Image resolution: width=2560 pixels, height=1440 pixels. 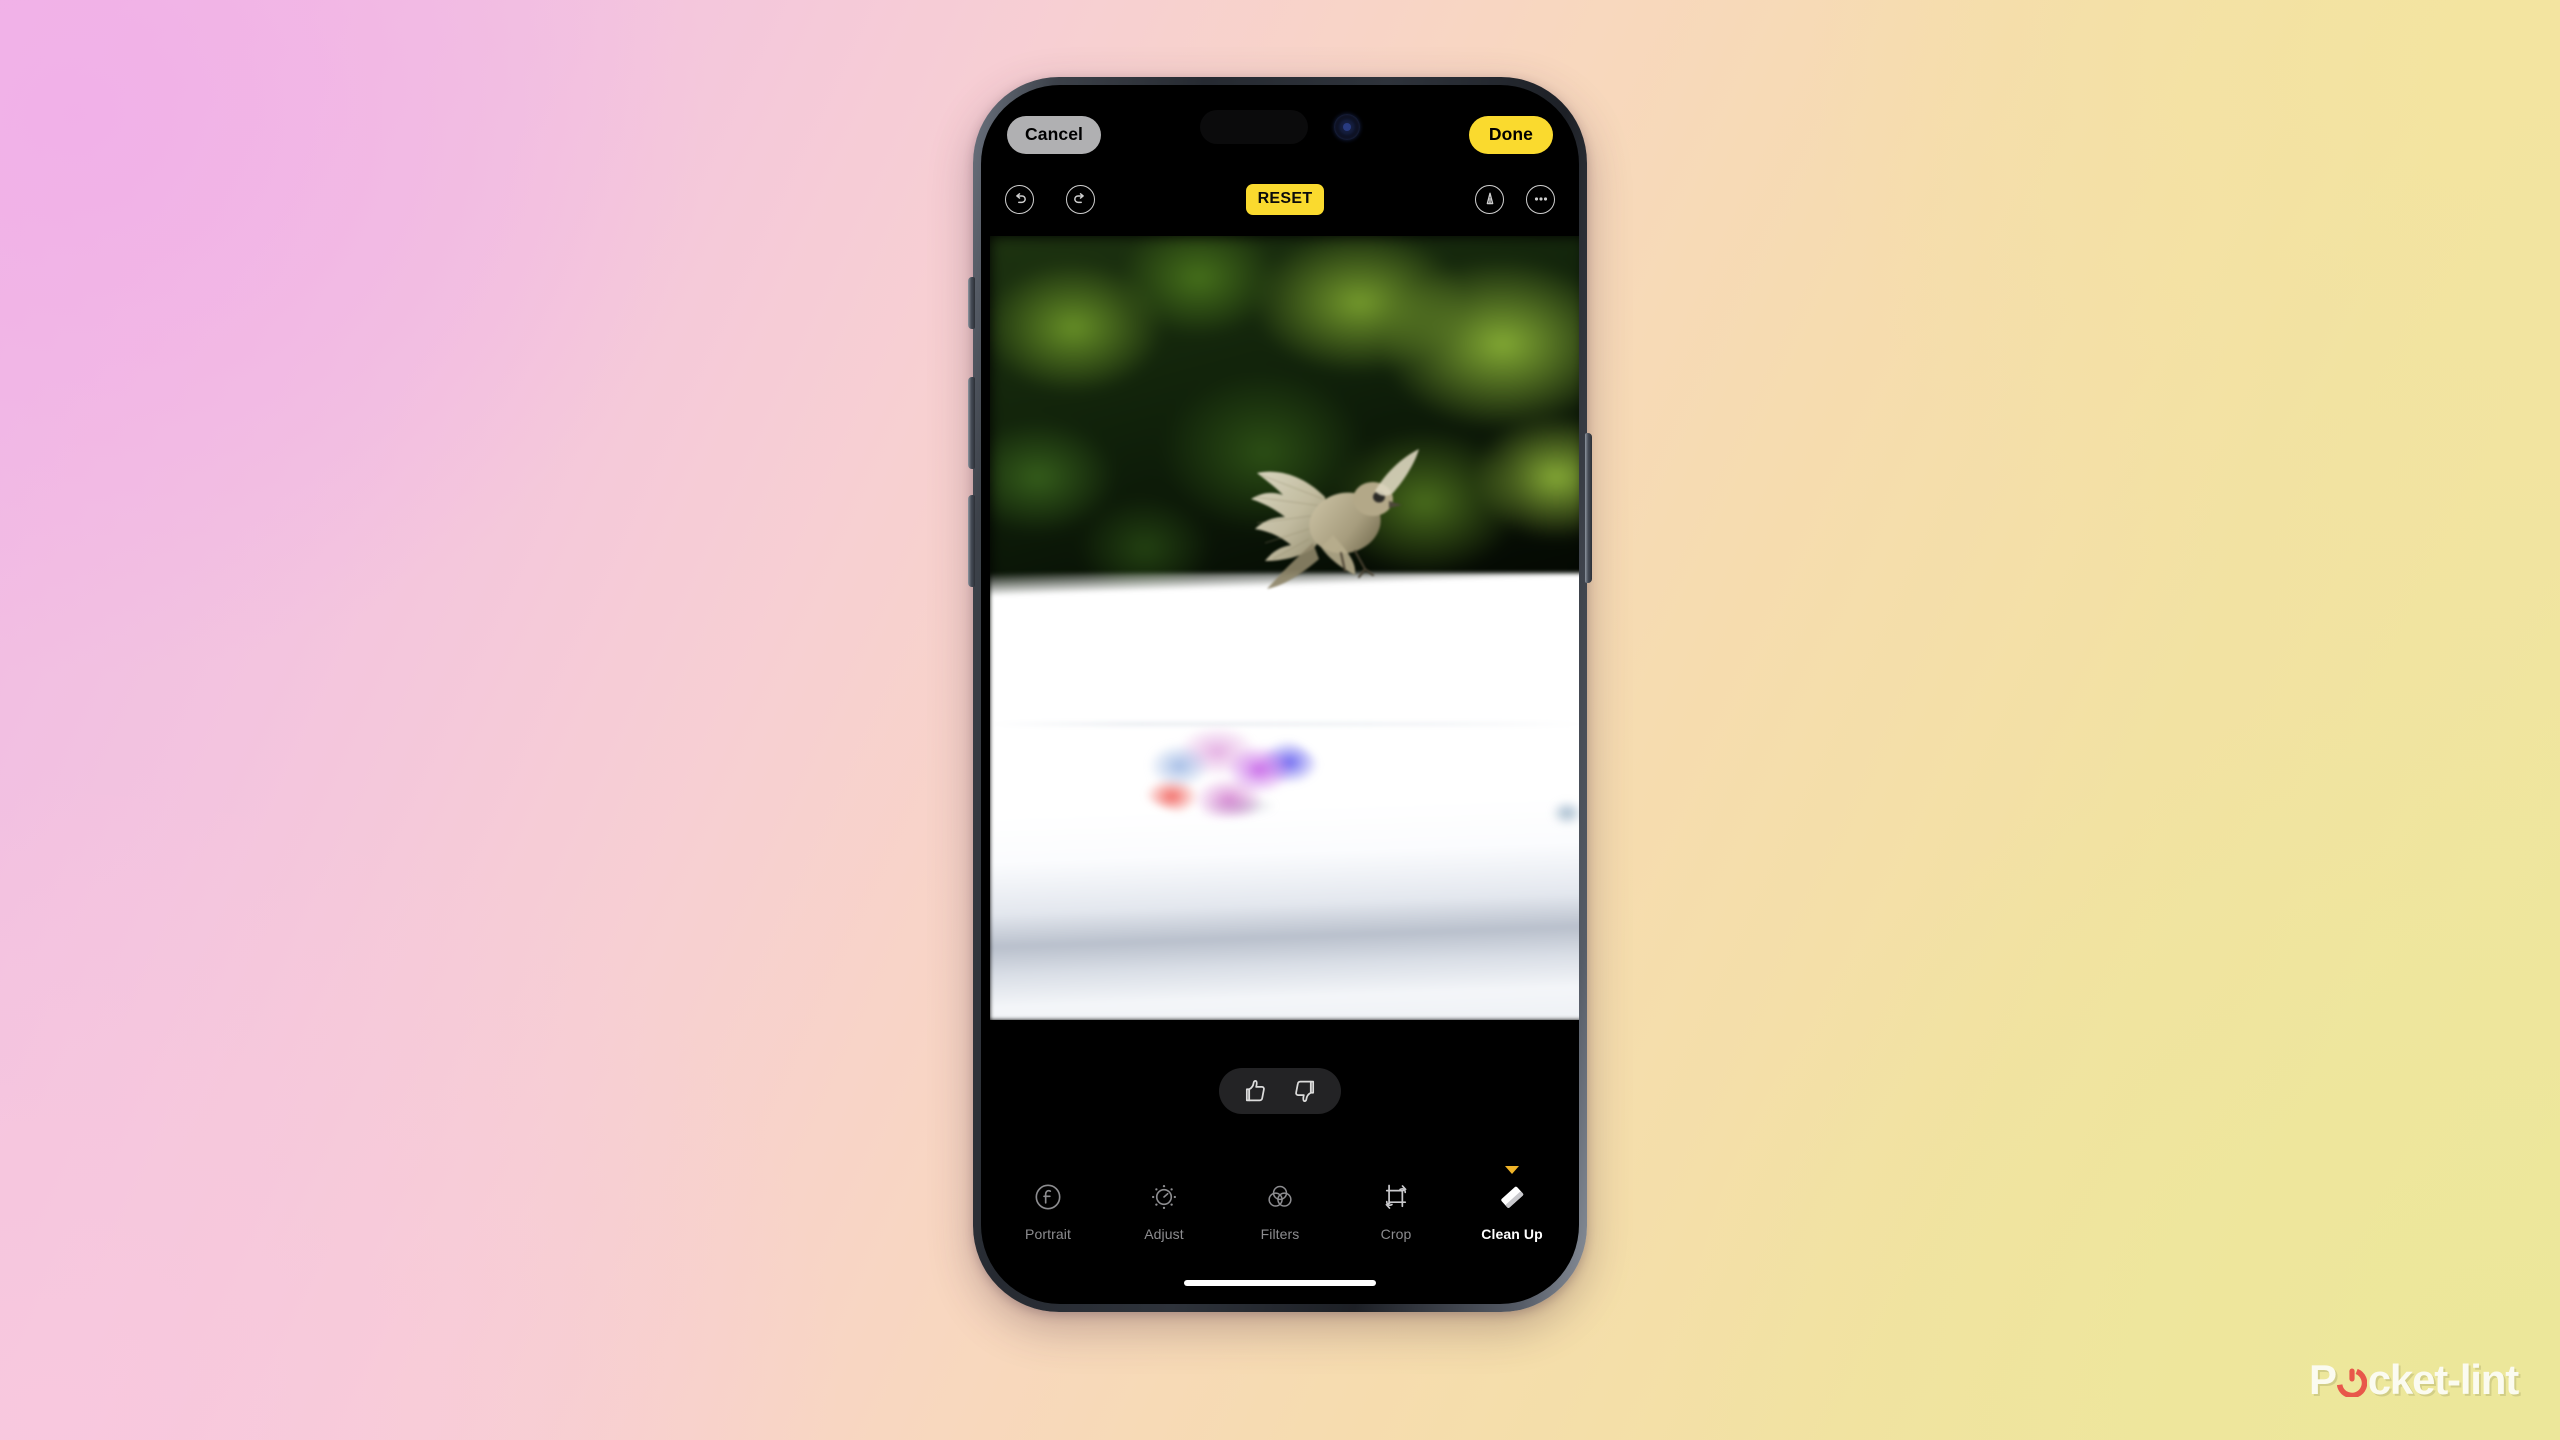 I want to click on side-power-button, so click(x=1588, y=508).